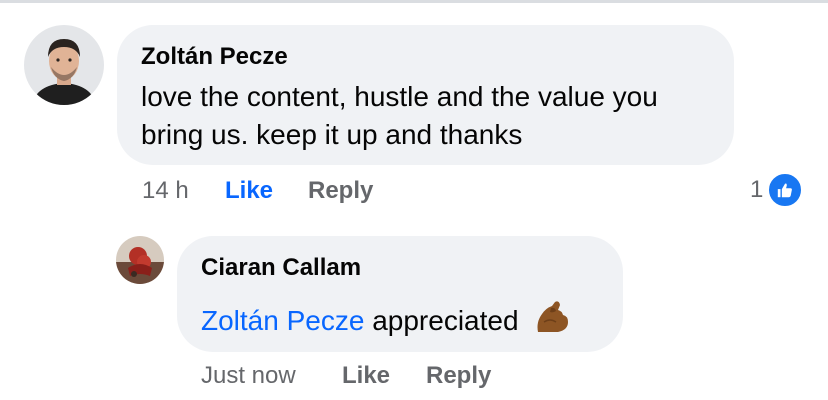  What do you see at coordinates (165, 191) in the screenshot?
I see `comment-timestamp: 14 h` at bounding box center [165, 191].